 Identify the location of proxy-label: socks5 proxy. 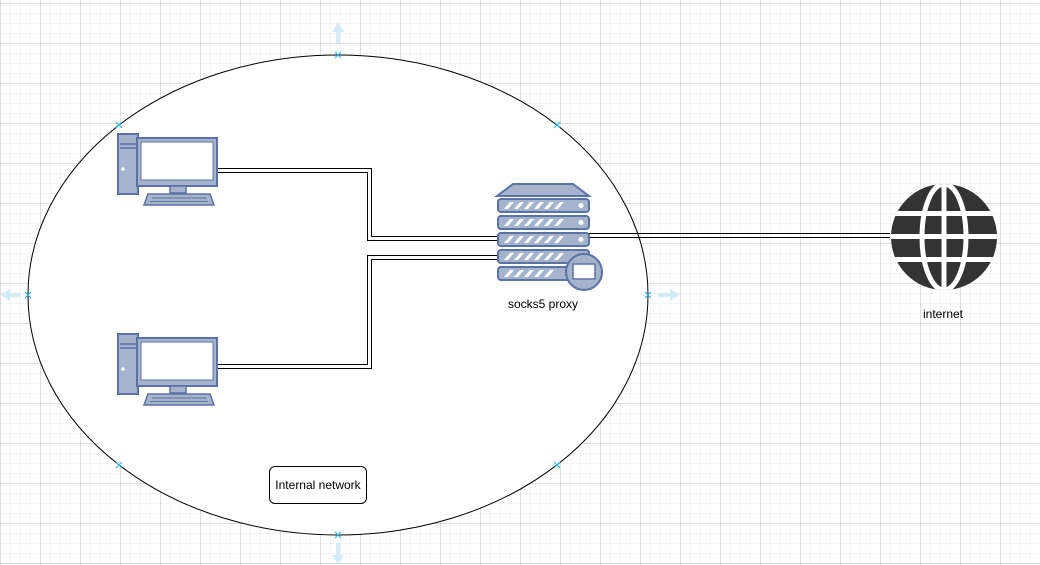
(543, 304).